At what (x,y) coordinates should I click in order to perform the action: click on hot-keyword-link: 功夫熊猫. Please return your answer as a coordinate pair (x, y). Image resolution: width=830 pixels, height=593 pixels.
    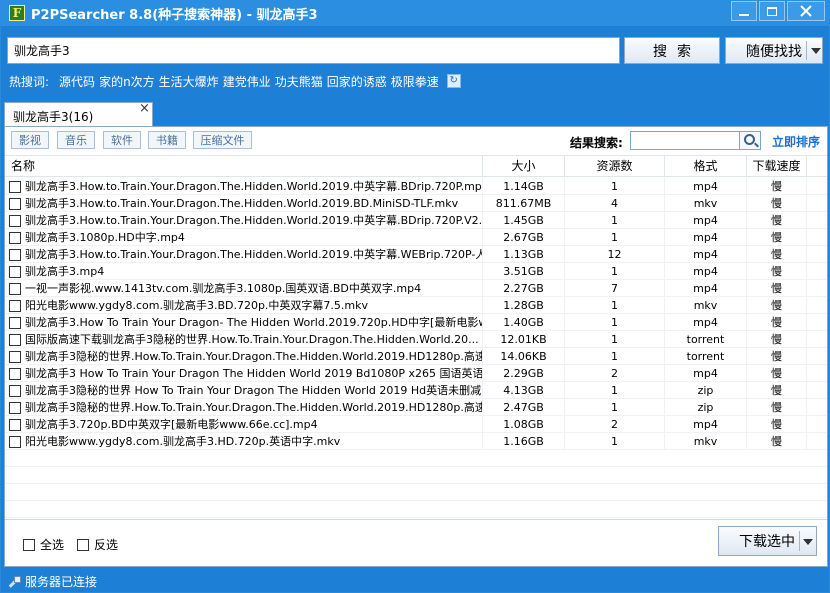
    Looking at the image, I should click on (299, 81).